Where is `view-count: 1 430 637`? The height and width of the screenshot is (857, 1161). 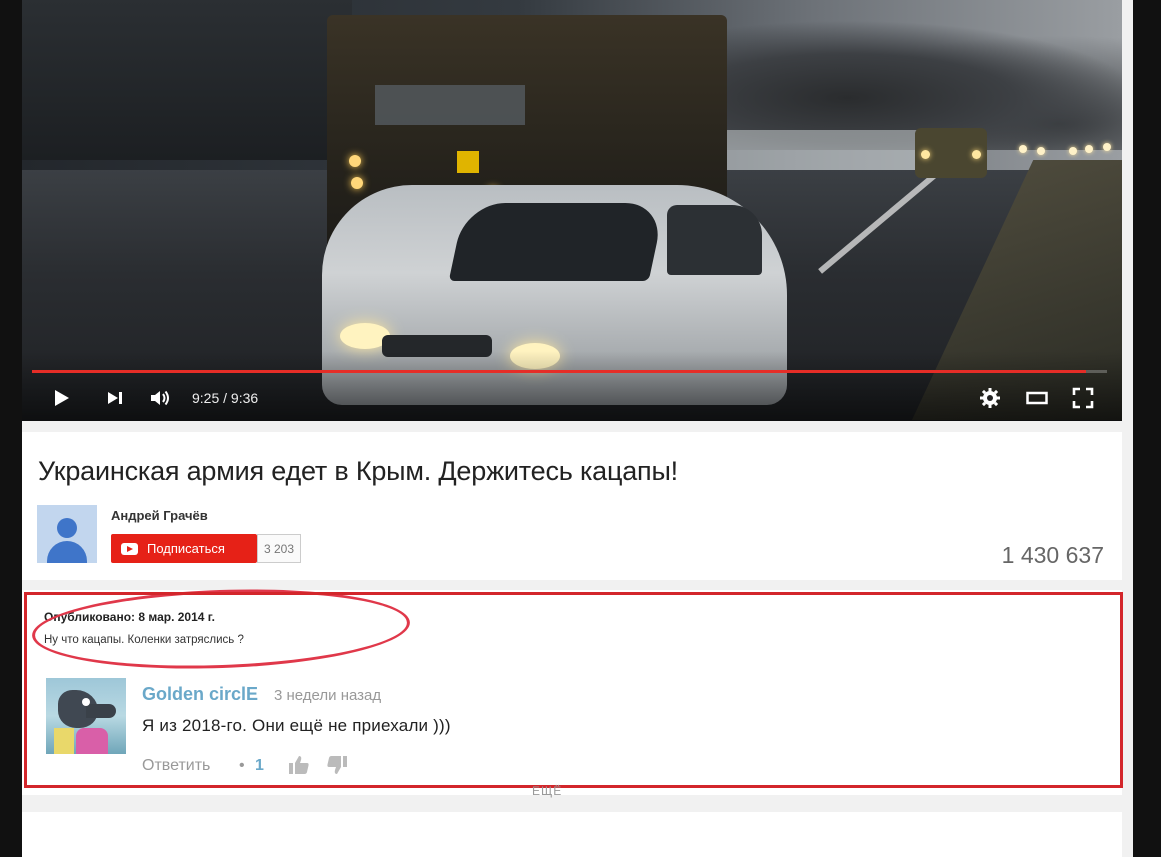 view-count: 1 430 637 is located at coordinates (1052, 555).